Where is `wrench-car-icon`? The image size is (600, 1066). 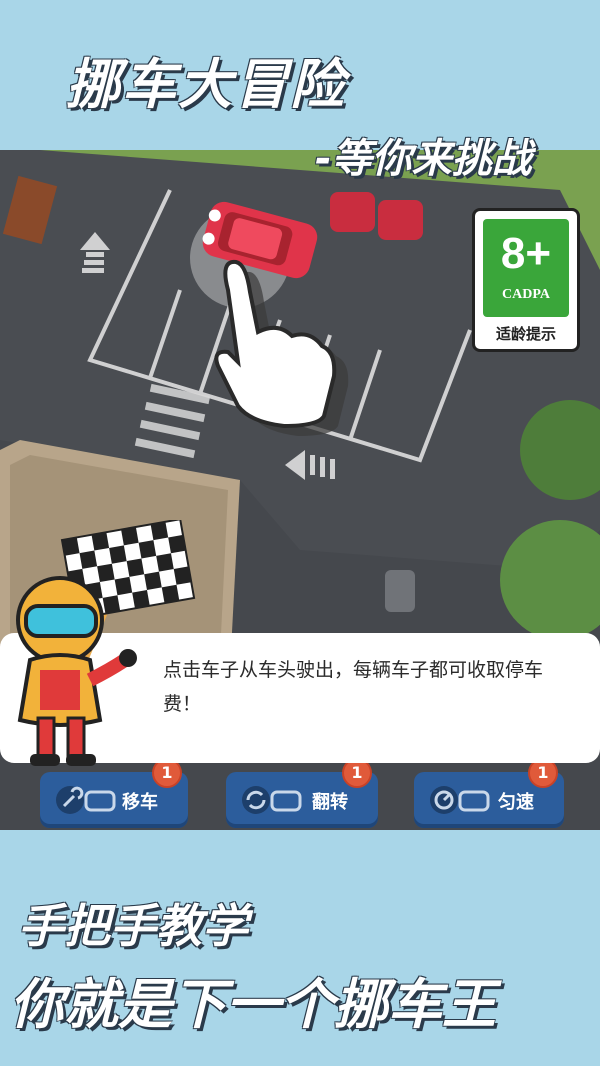
wrench-car-icon is located at coordinates (86, 800).